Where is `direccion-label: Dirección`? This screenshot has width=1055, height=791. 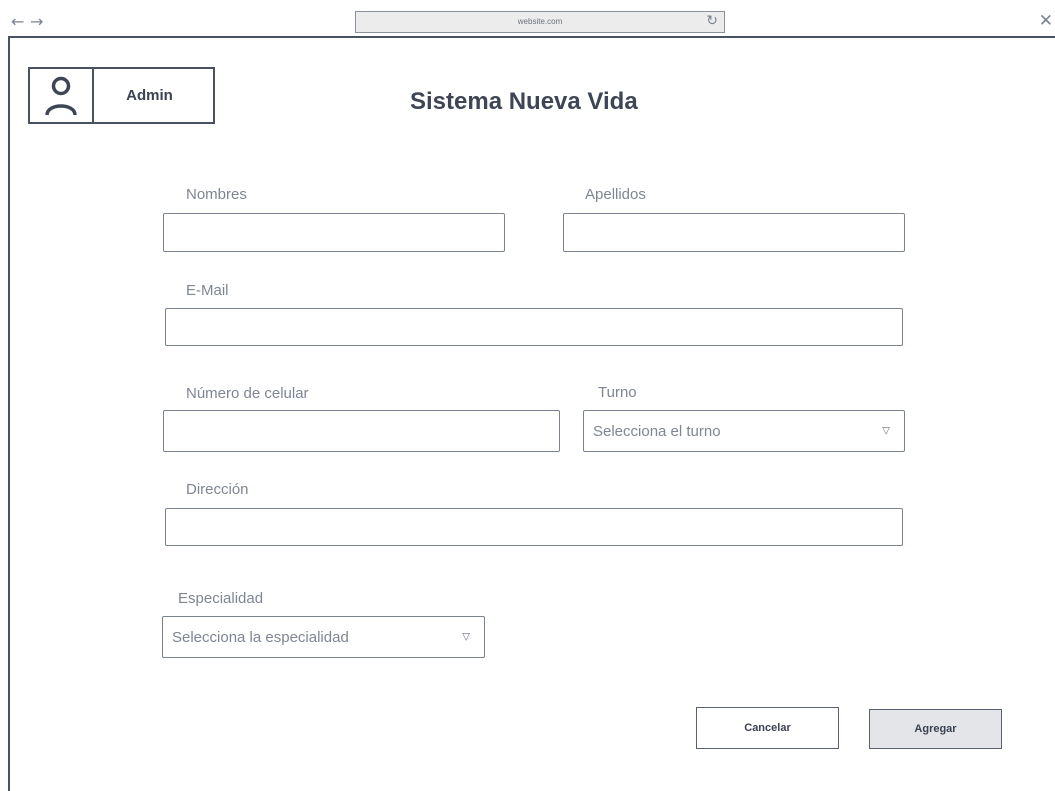 direccion-label: Dirección is located at coordinates (217, 489).